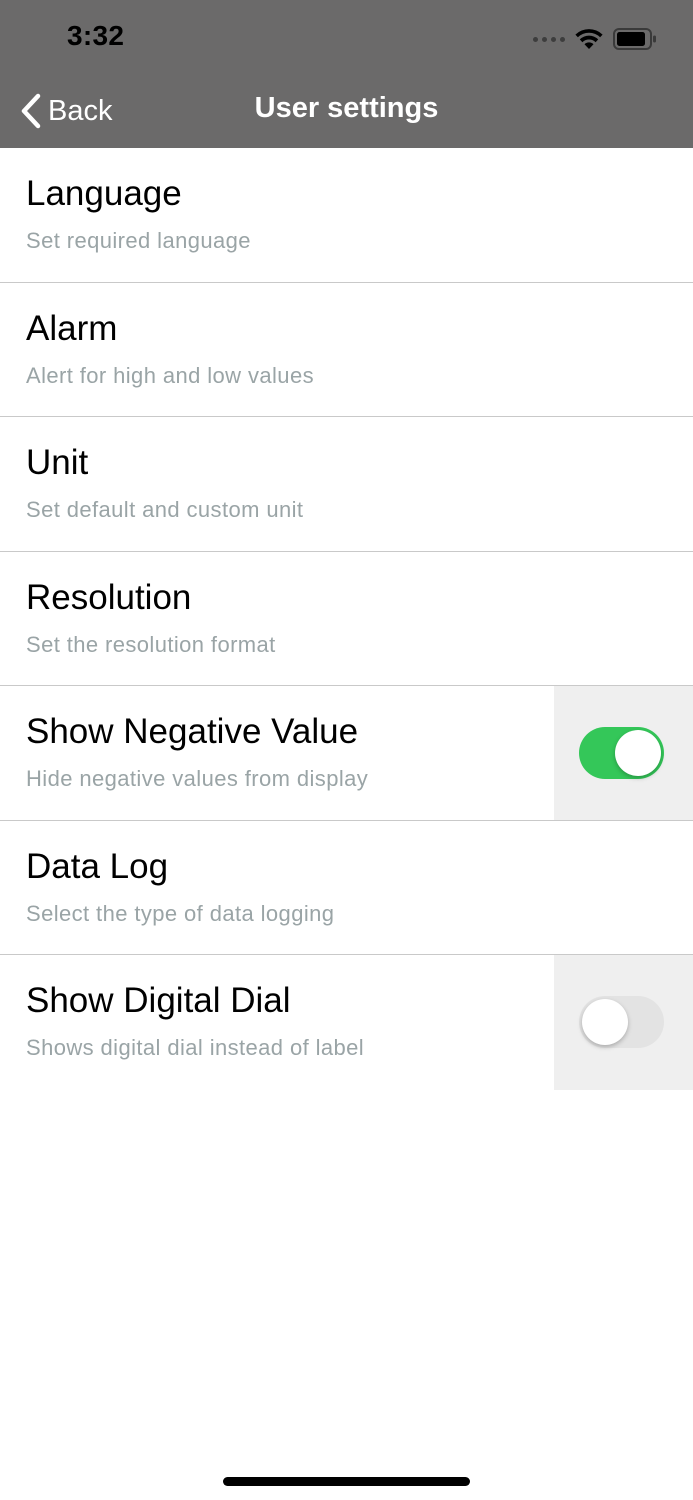 The image size is (693, 1500). I want to click on settings-row-subtitle: Select the type of data logging, so click(180, 913).